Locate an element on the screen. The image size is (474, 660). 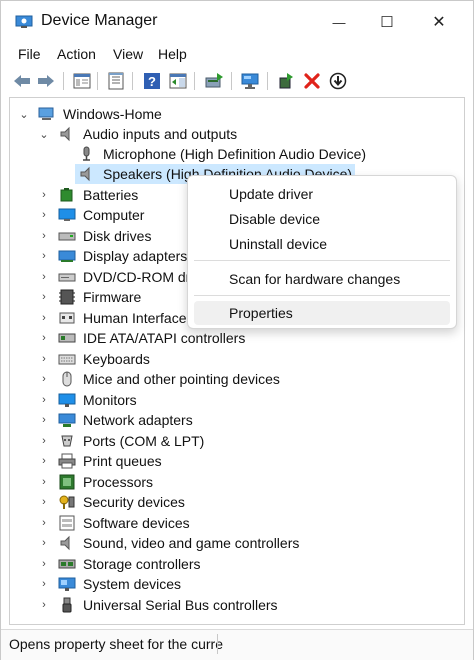
help-icon: ? is located at coordinates (152, 81).